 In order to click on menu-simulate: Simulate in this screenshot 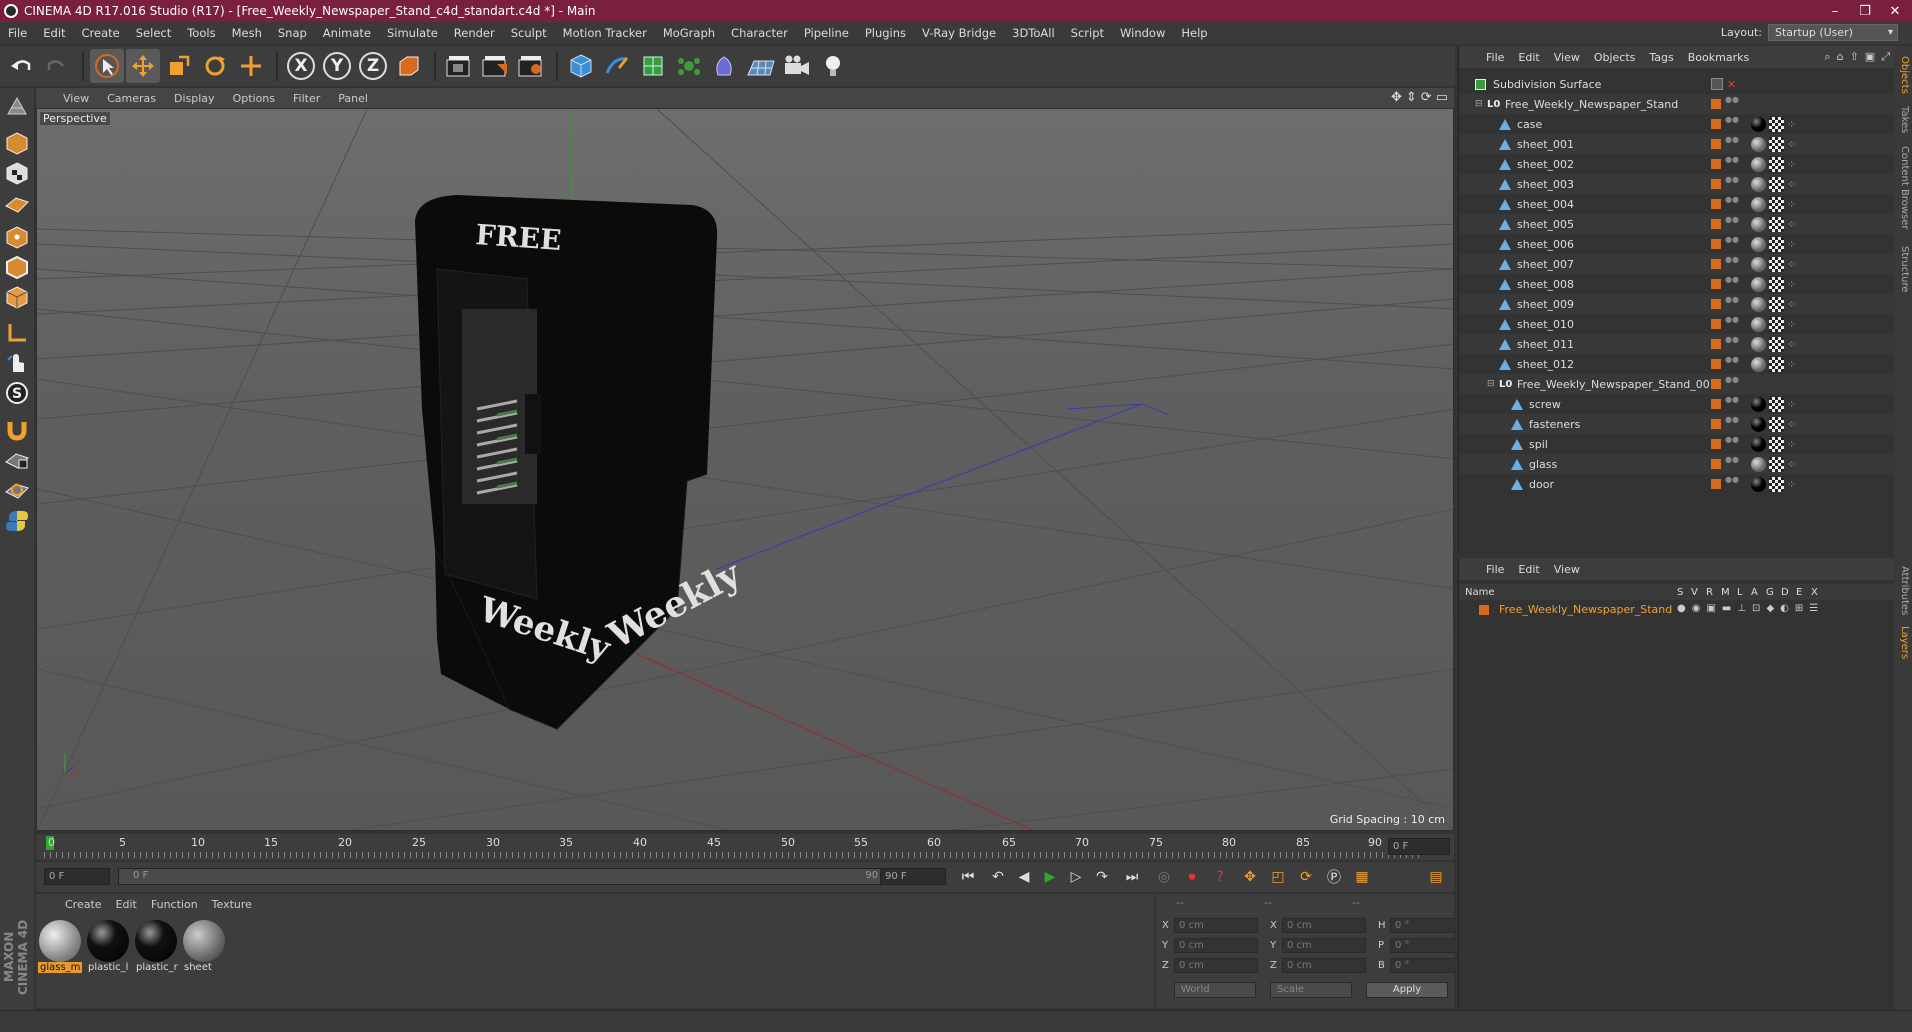, I will do `click(412, 33)`.